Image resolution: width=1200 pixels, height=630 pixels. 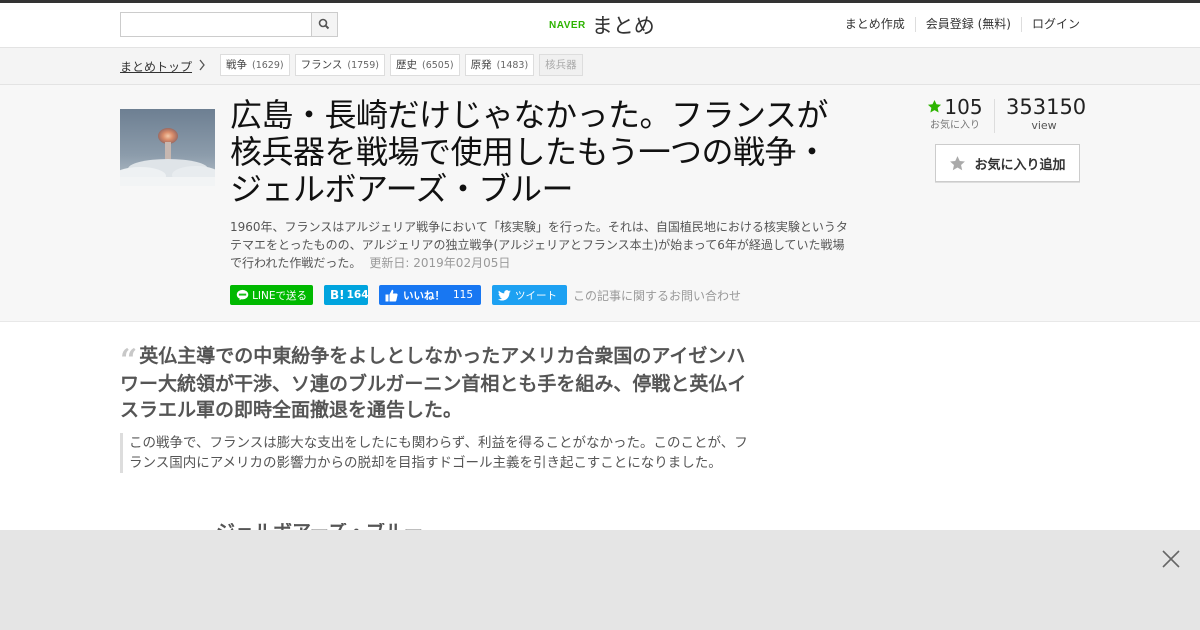 I want to click on search-box, so click(x=229, y=24).